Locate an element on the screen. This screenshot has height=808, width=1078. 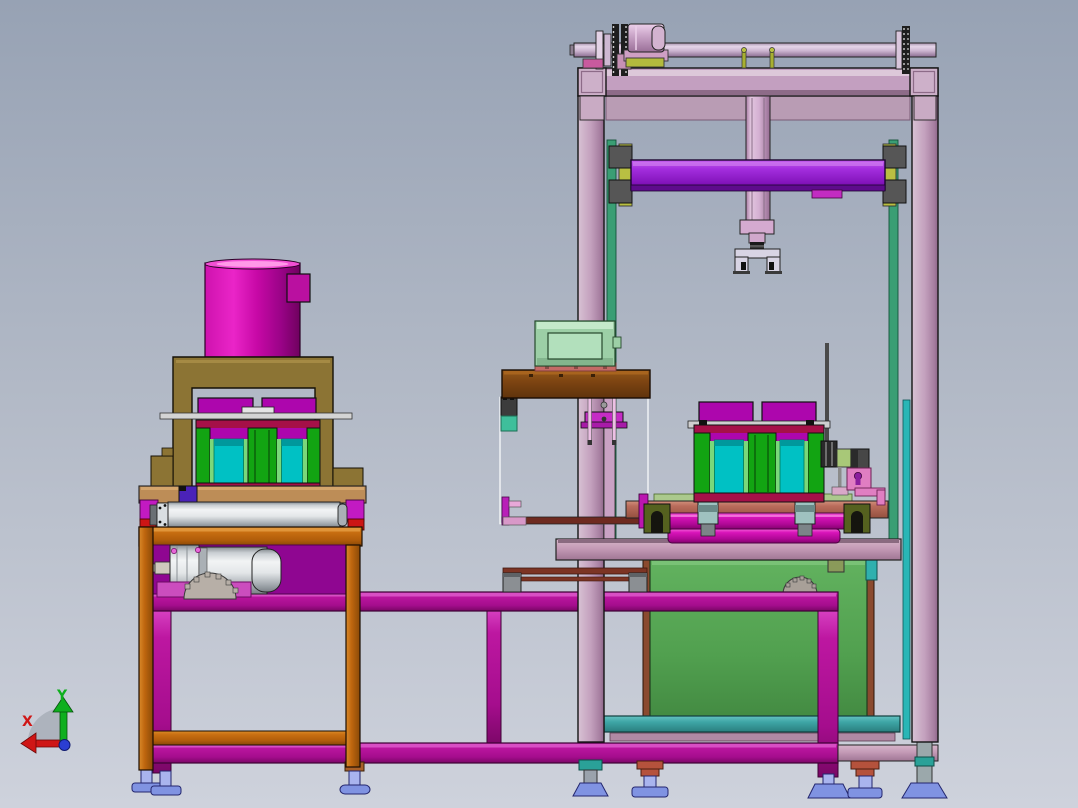
slide-plate is located at coordinates (256, 416).